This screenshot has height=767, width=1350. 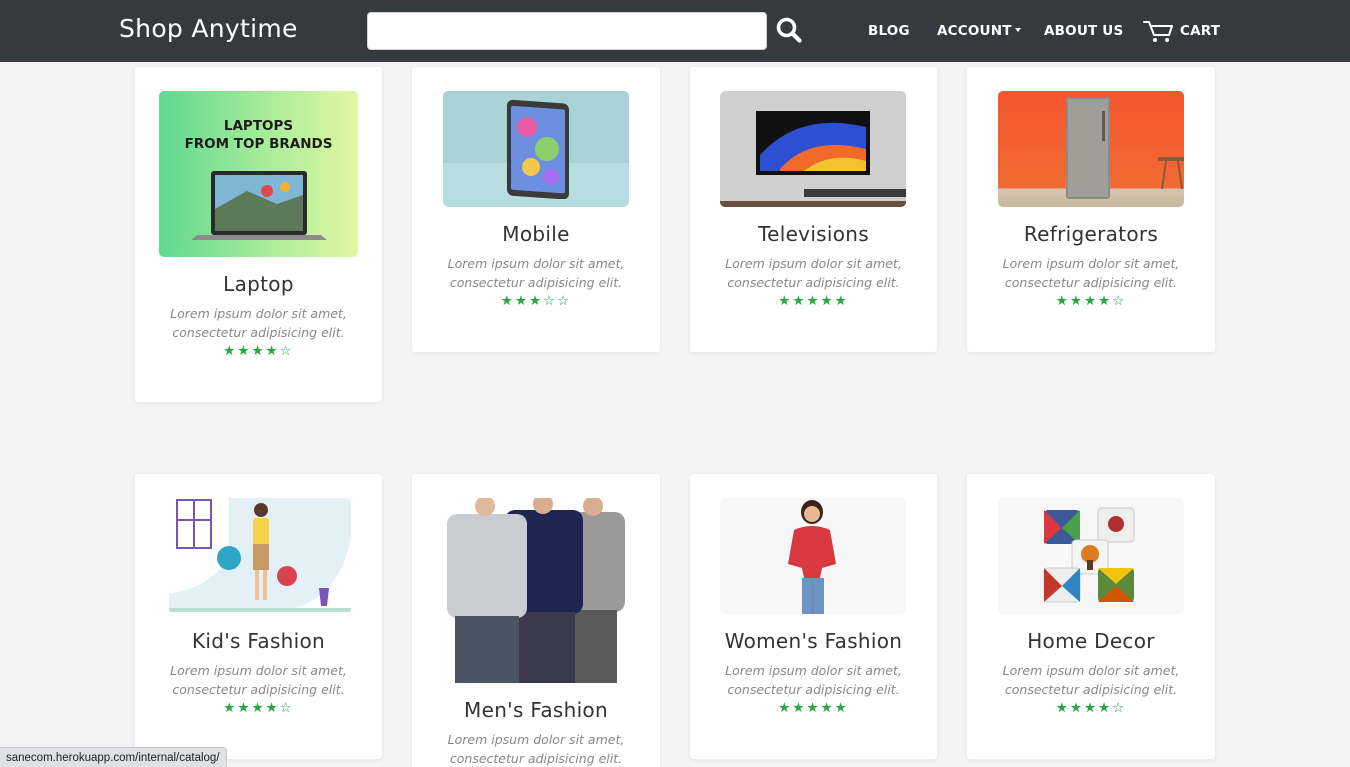 I want to click on cart-icon, so click(x=1159, y=31).